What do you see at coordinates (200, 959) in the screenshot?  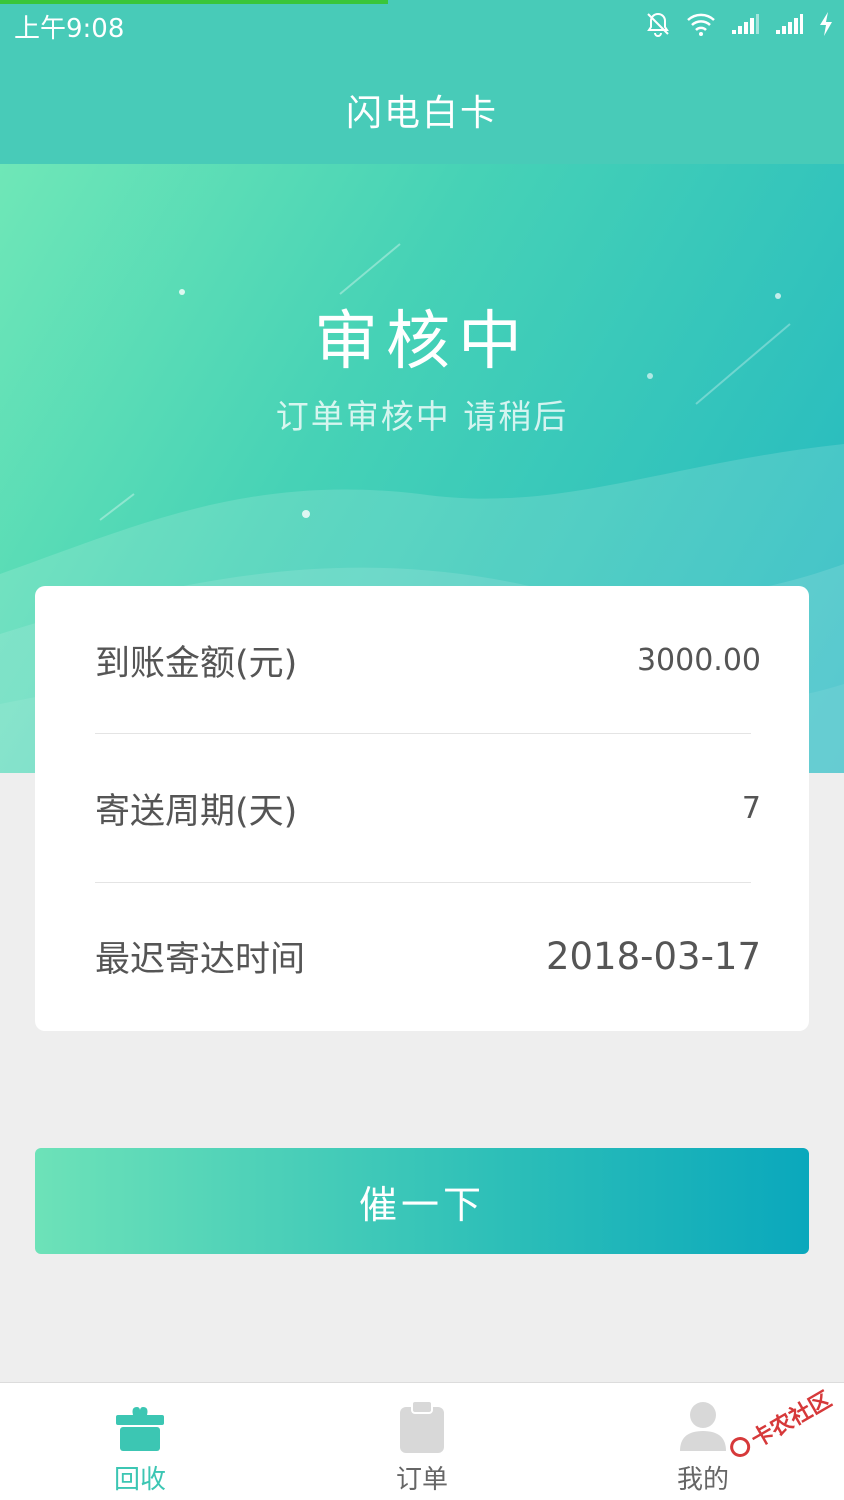 I see `deadline-label: 最迟寄达时间` at bounding box center [200, 959].